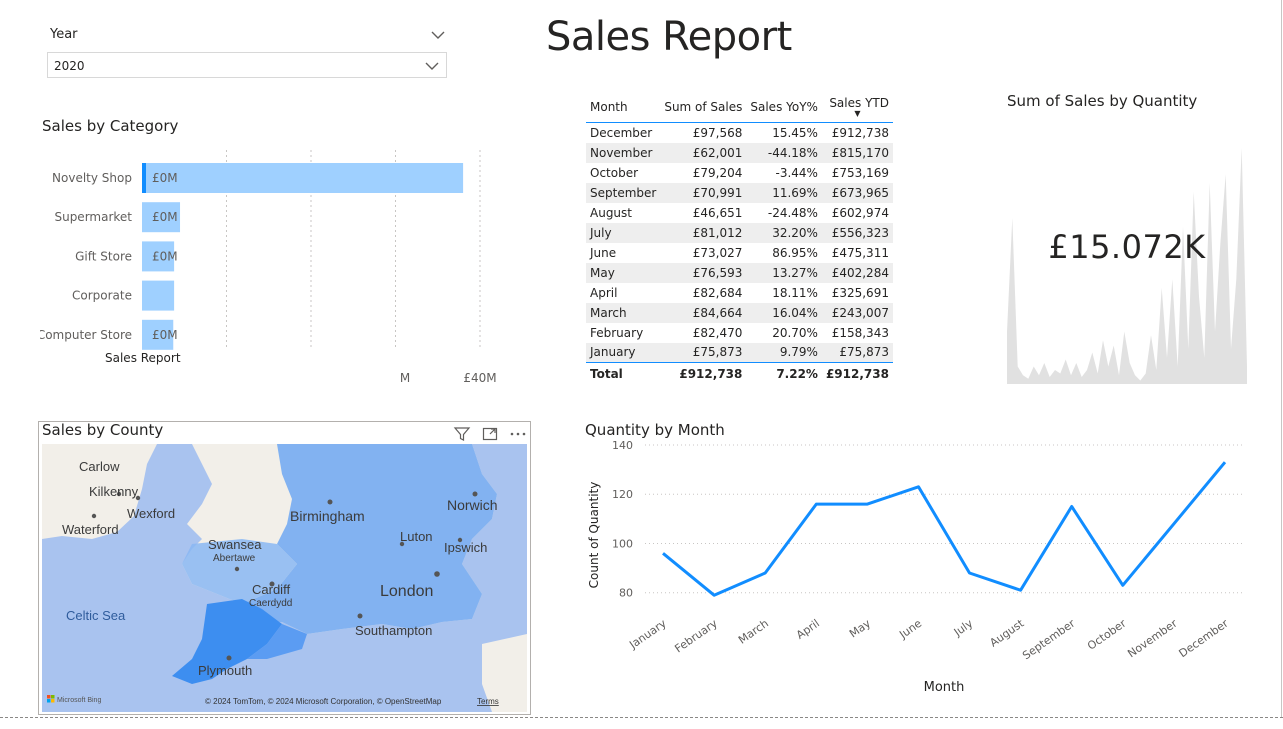  I want to click on table-cell: June, so click(603, 252).